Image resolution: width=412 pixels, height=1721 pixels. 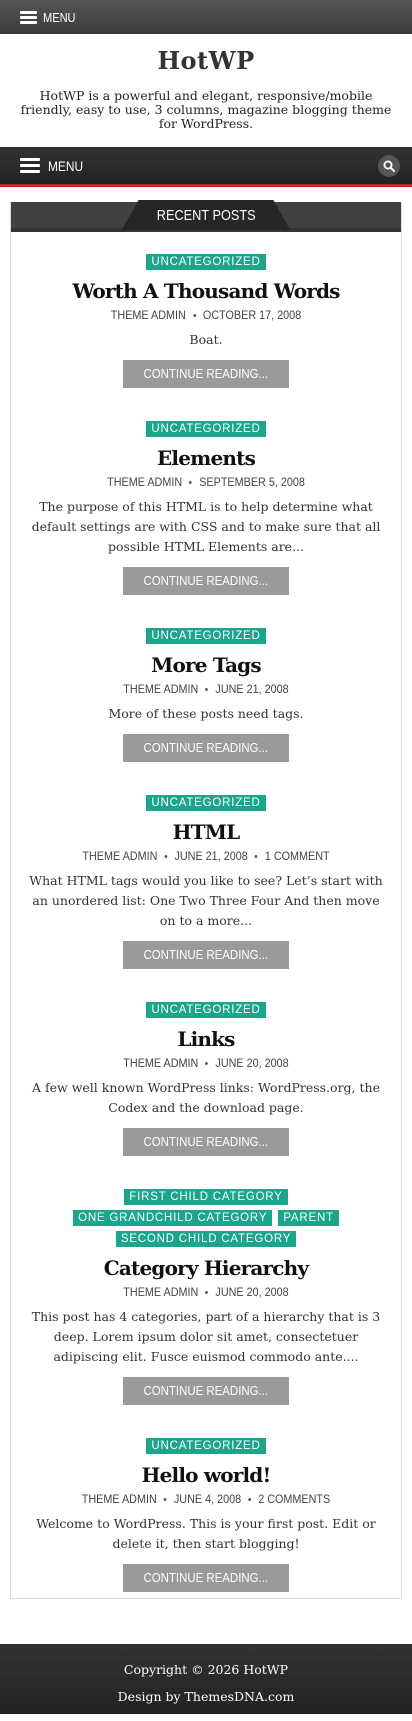 I want to click on post-title: Worth A Thousand Words, so click(x=206, y=291).